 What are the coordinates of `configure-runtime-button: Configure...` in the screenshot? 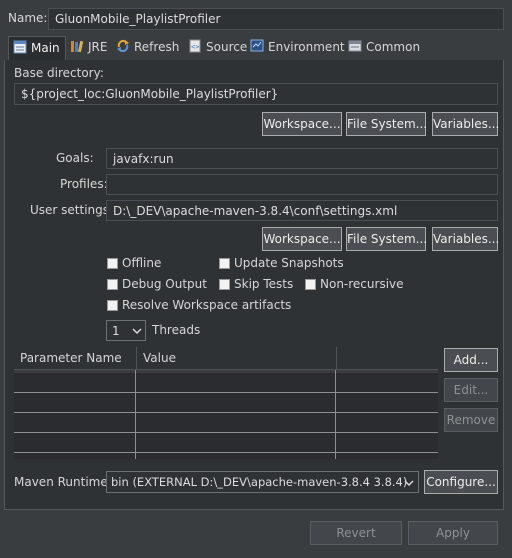 It's located at (461, 482).